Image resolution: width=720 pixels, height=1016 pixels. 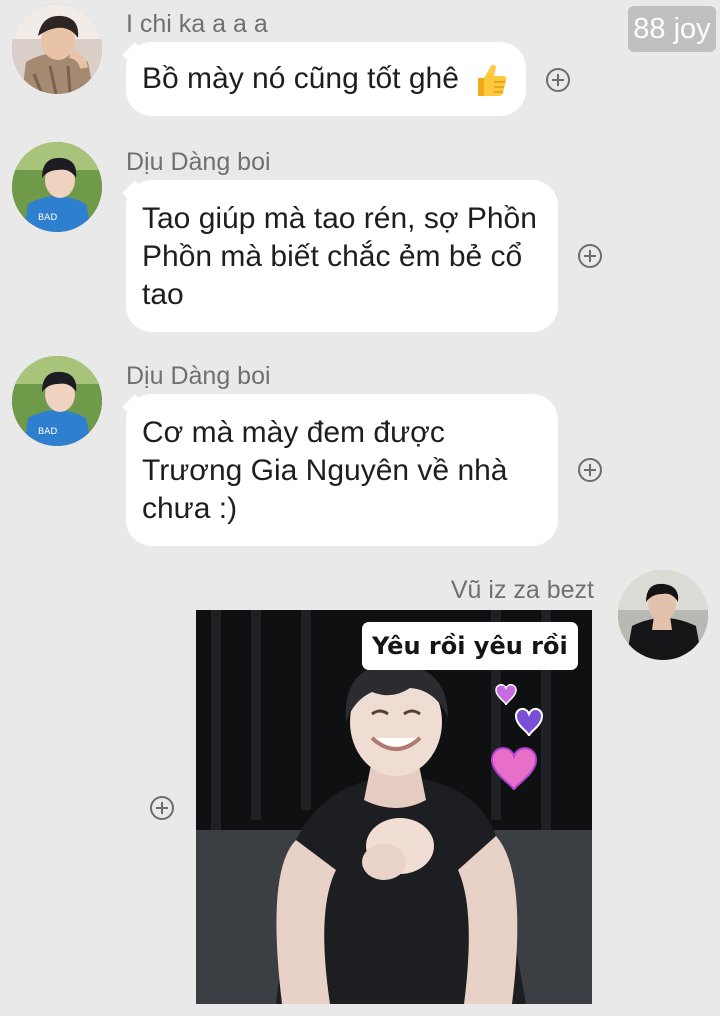 What do you see at coordinates (190, 508) in the screenshot?
I see `message-line: chưa :)` at bounding box center [190, 508].